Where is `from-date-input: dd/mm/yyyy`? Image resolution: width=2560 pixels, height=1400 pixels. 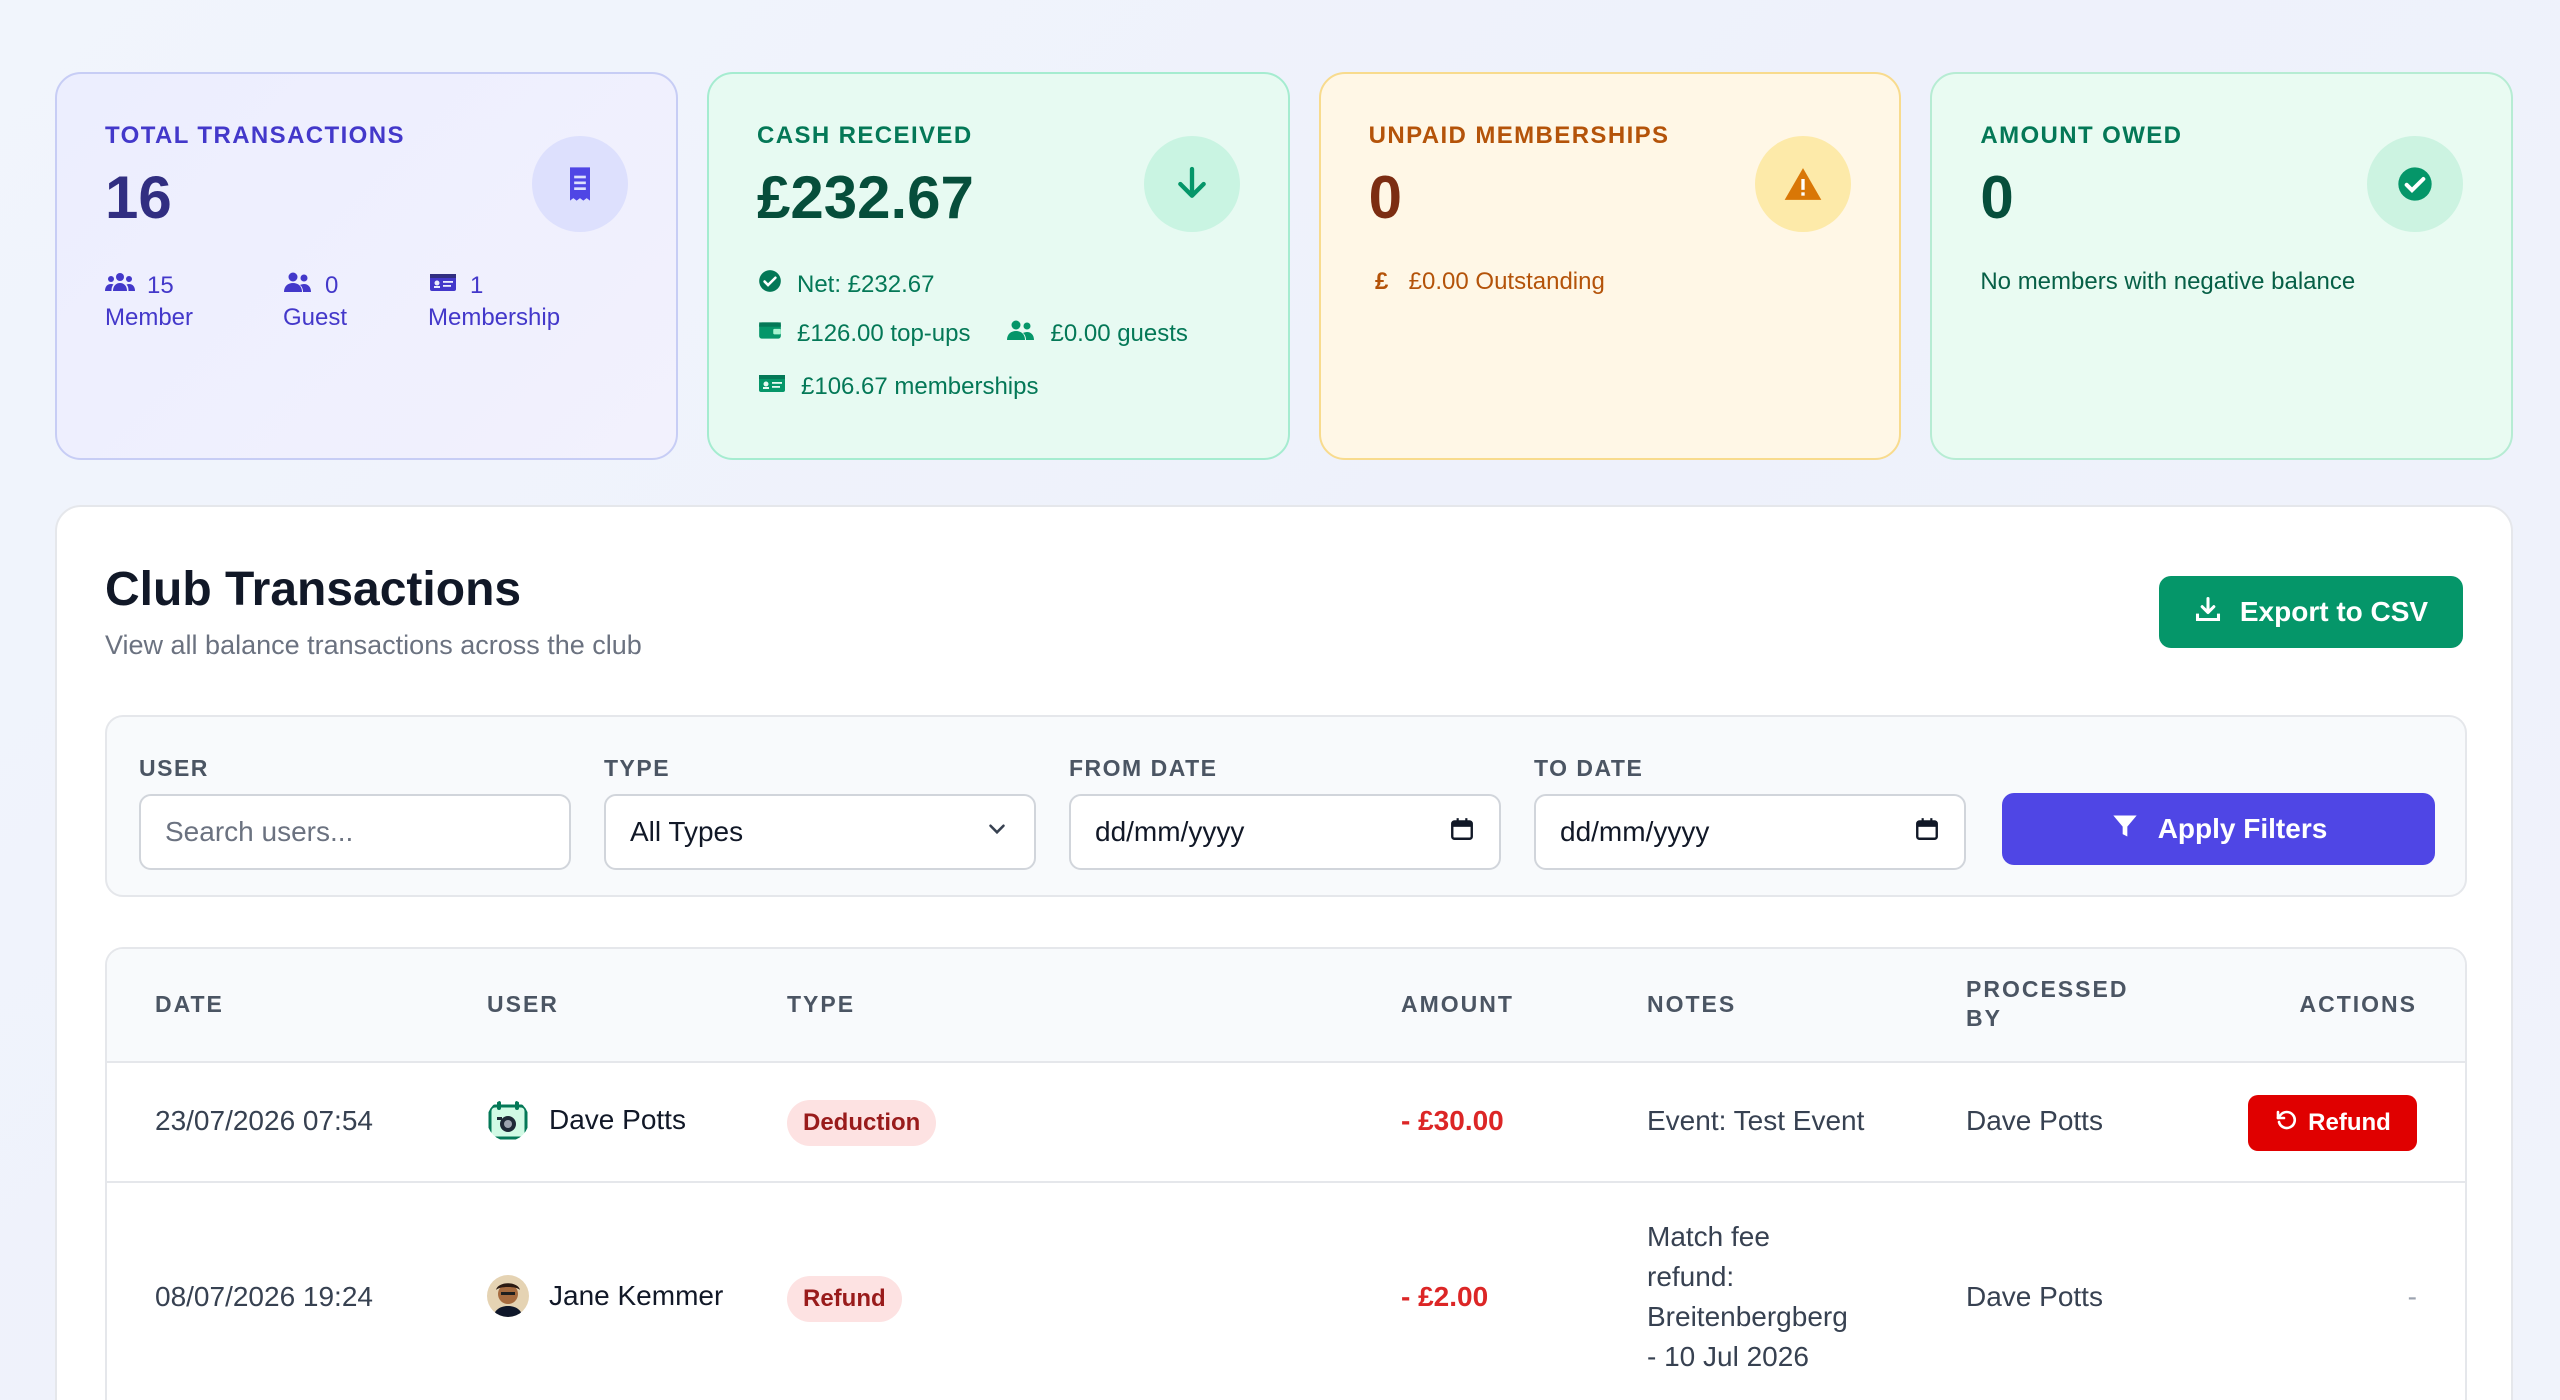 from-date-input: dd/mm/yyyy is located at coordinates (1285, 832).